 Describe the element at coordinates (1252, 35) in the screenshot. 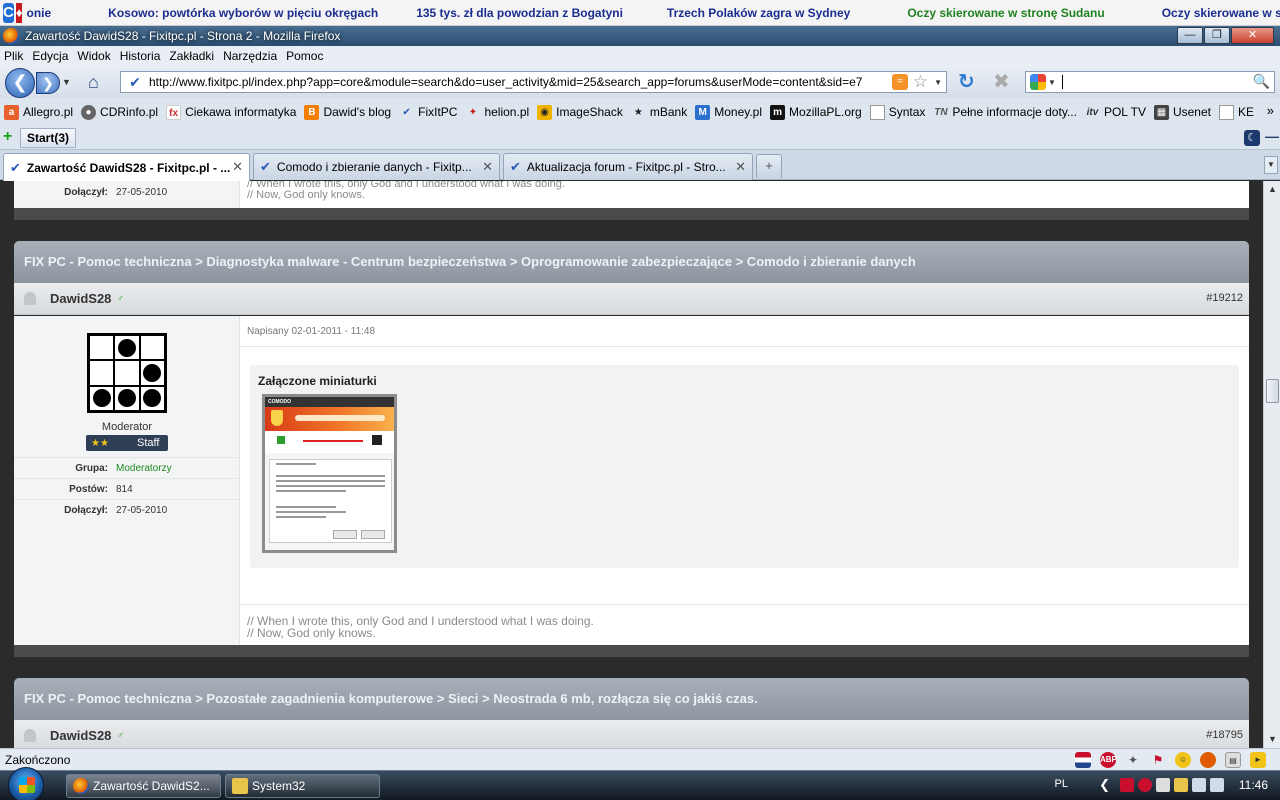

I see `close-window-button: ✕` at that location.